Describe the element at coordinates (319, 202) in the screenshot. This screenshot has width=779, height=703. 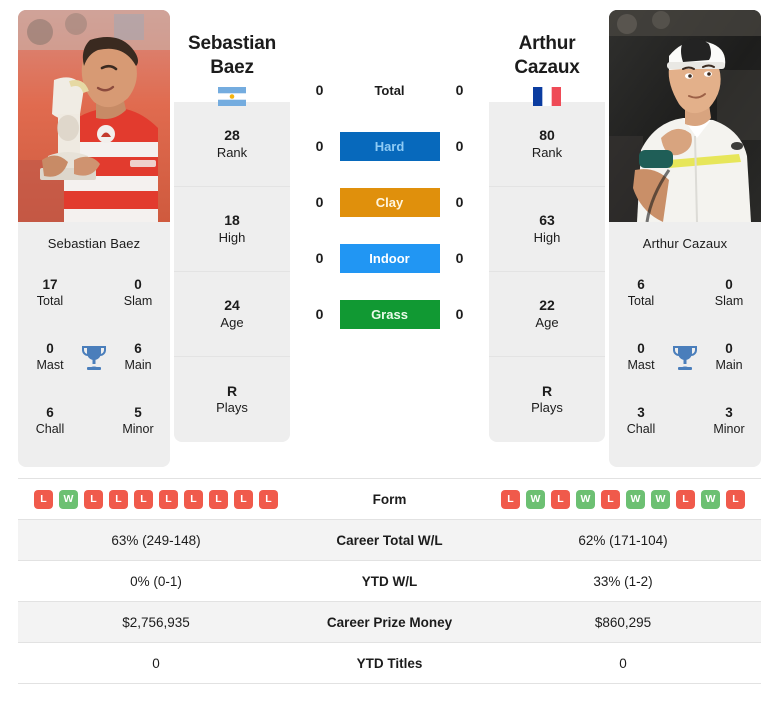
I see `surface-score-left-clay: 0` at that location.